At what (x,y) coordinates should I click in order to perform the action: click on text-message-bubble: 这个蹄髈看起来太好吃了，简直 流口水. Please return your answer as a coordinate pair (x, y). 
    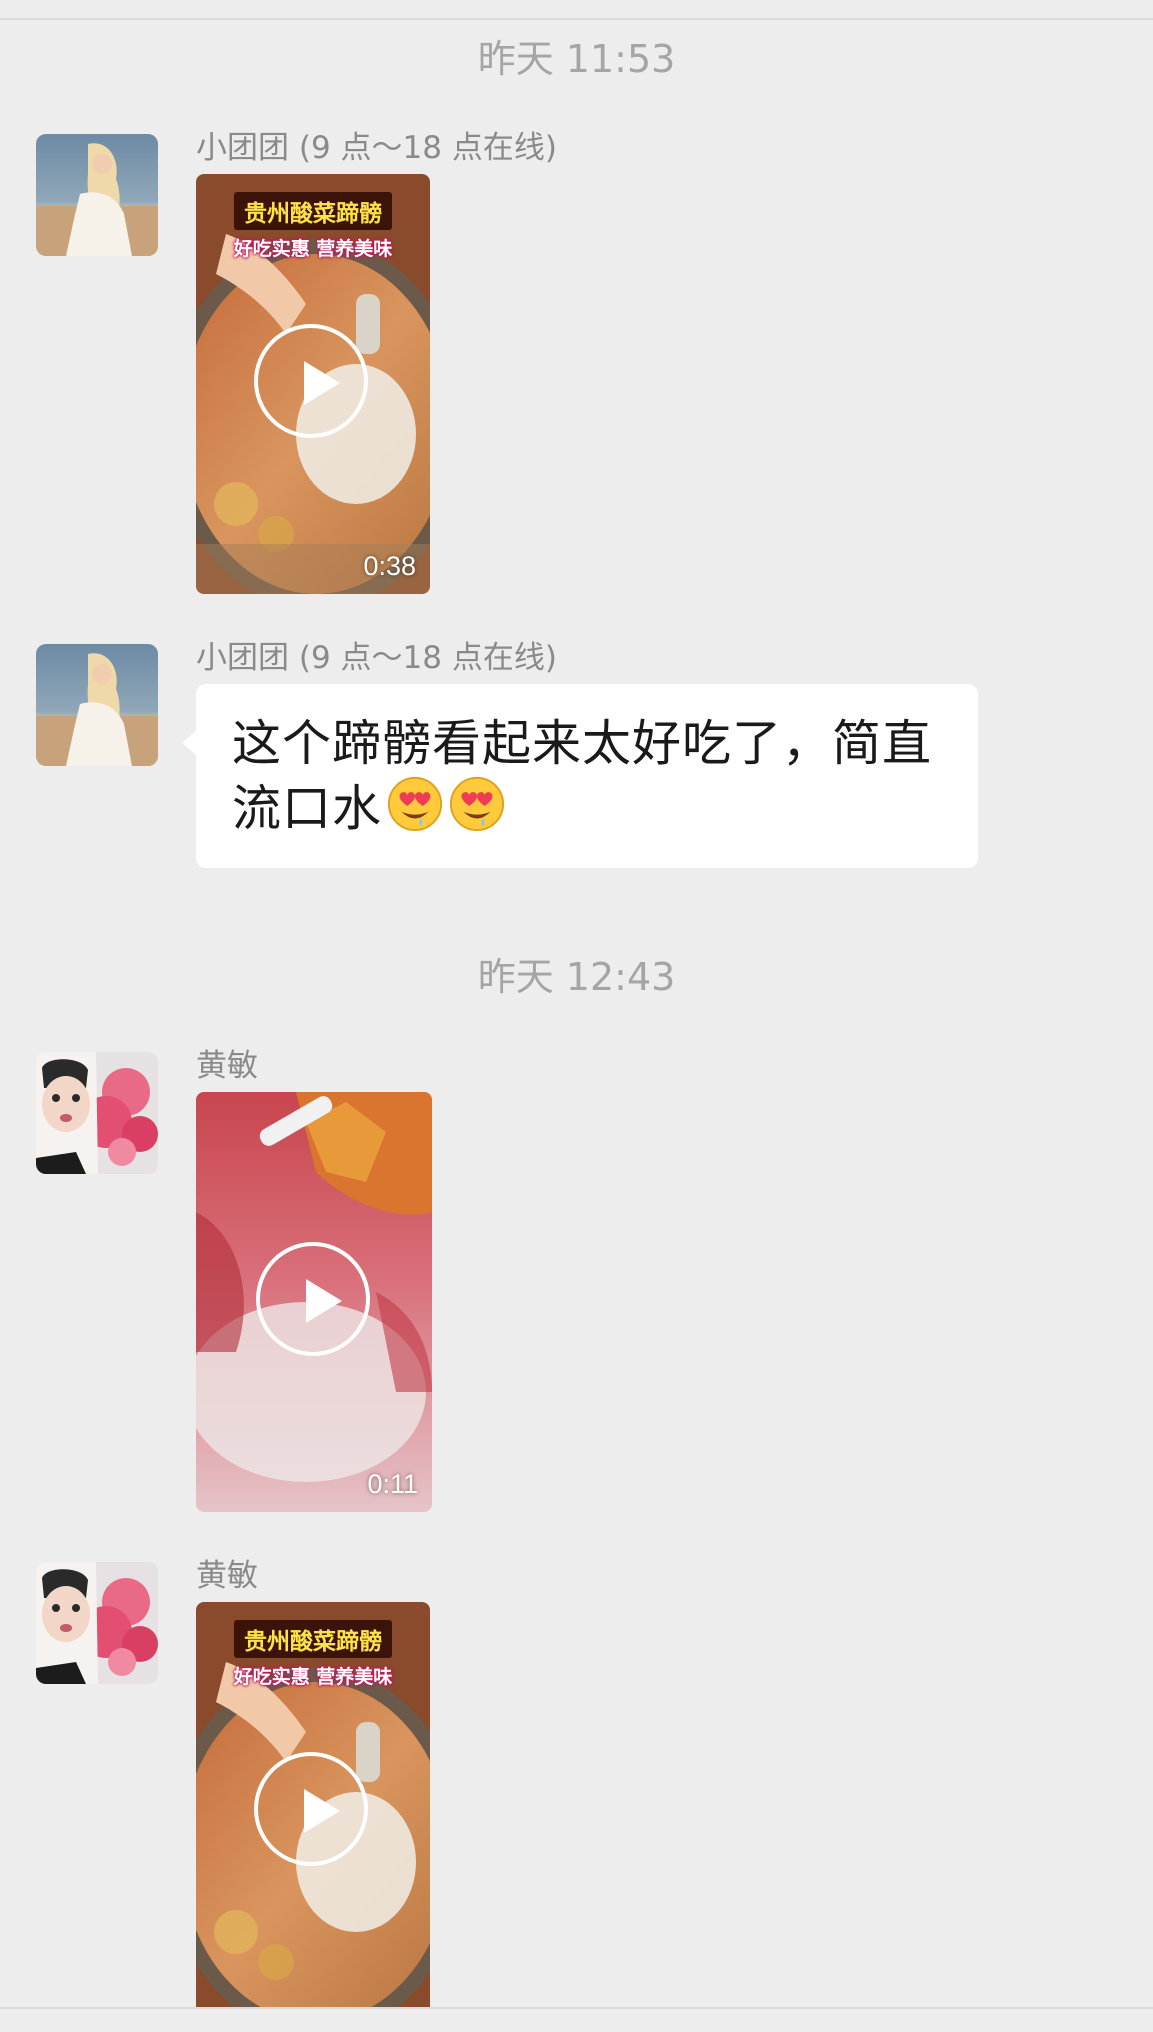
    Looking at the image, I should click on (580, 776).